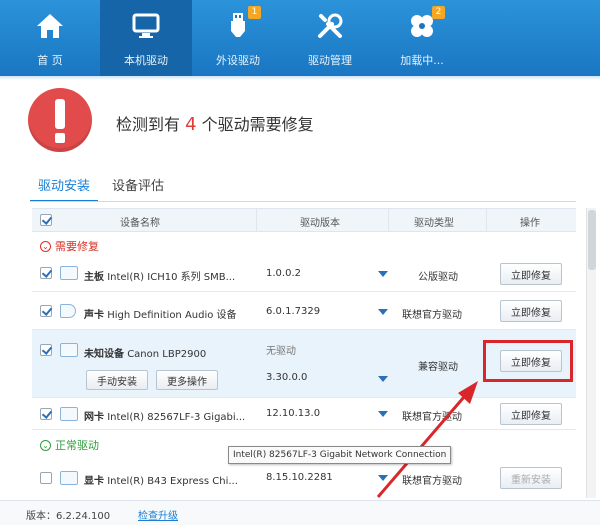 Image resolution: width=600 pixels, height=525 pixels. What do you see at coordinates (591, 353) in the screenshot?
I see `vertical-scrollbar` at bounding box center [591, 353].